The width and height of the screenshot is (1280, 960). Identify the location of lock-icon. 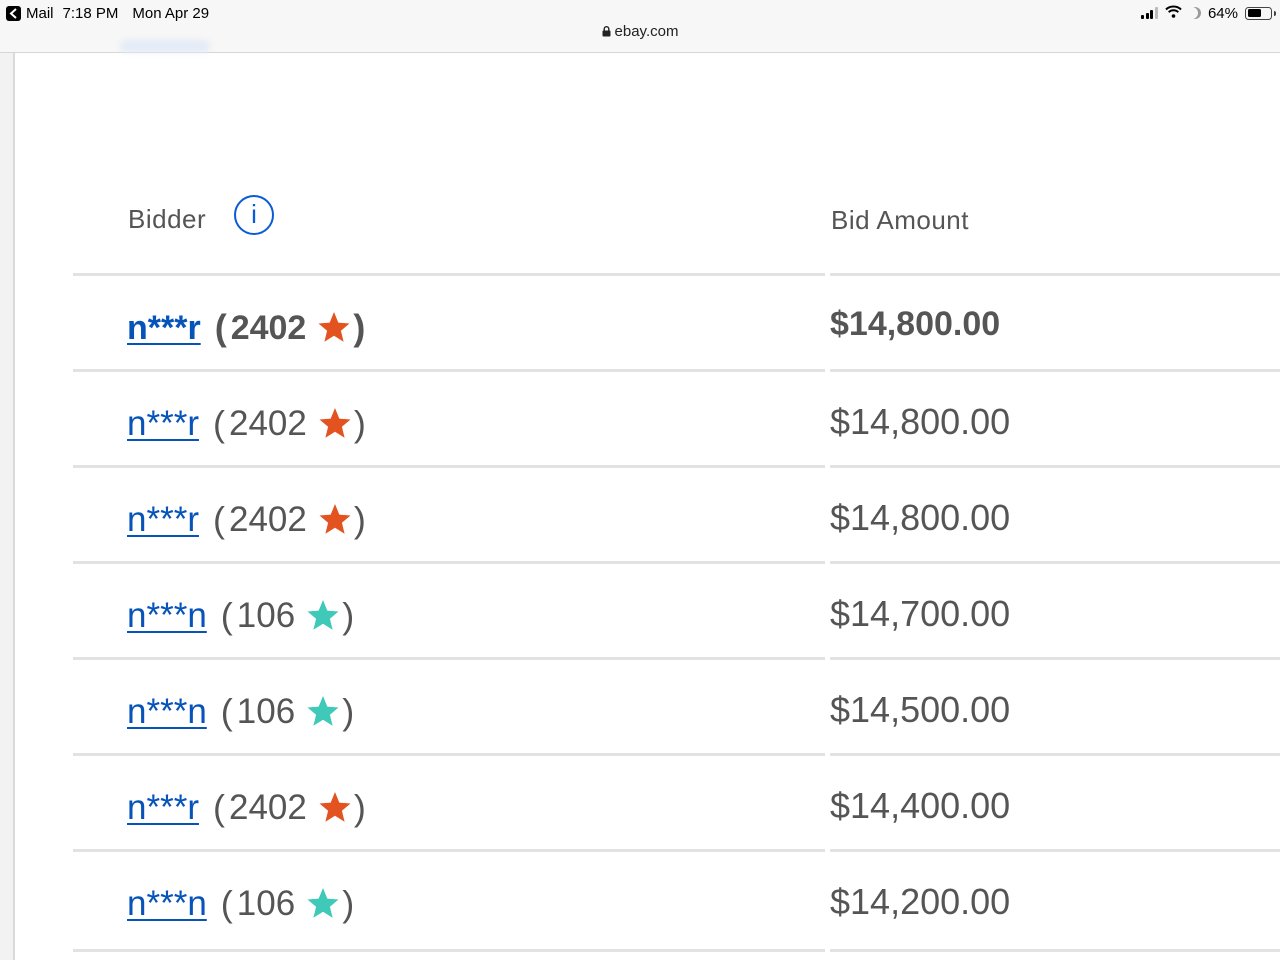
(606, 32).